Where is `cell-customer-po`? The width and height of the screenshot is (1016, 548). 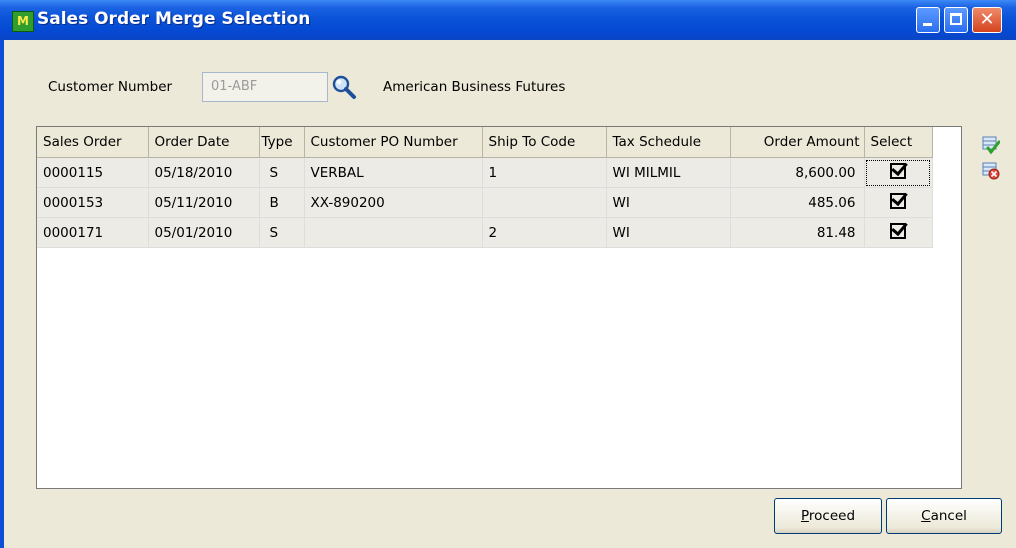
cell-customer-po is located at coordinates (393, 232).